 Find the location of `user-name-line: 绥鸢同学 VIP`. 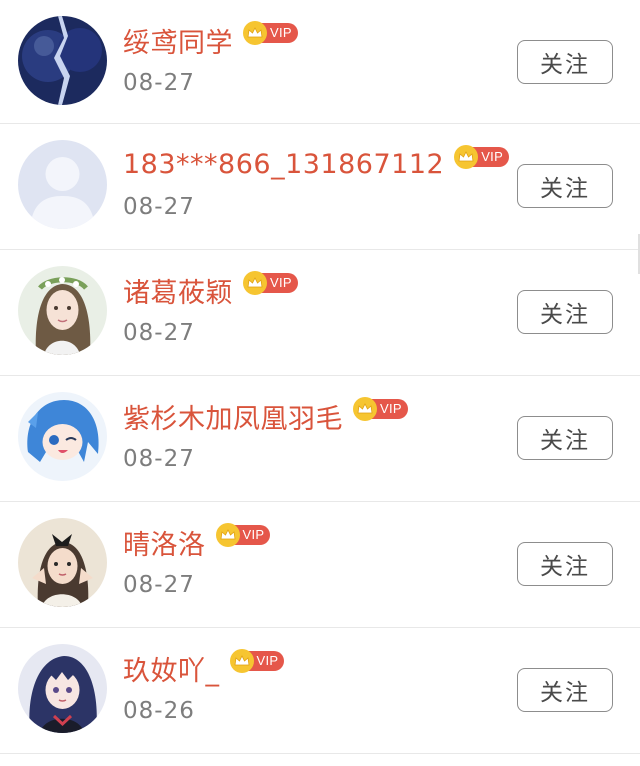

user-name-line: 绥鸢同学 VIP is located at coordinates (210, 40).